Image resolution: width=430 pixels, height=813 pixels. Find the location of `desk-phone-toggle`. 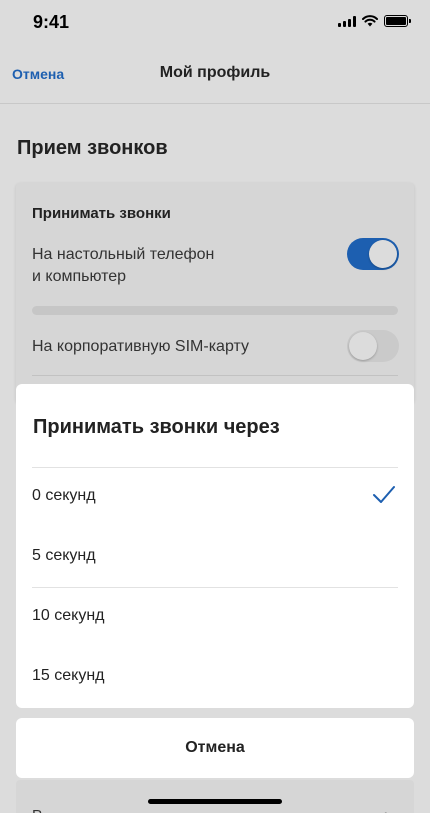

desk-phone-toggle is located at coordinates (373, 254).